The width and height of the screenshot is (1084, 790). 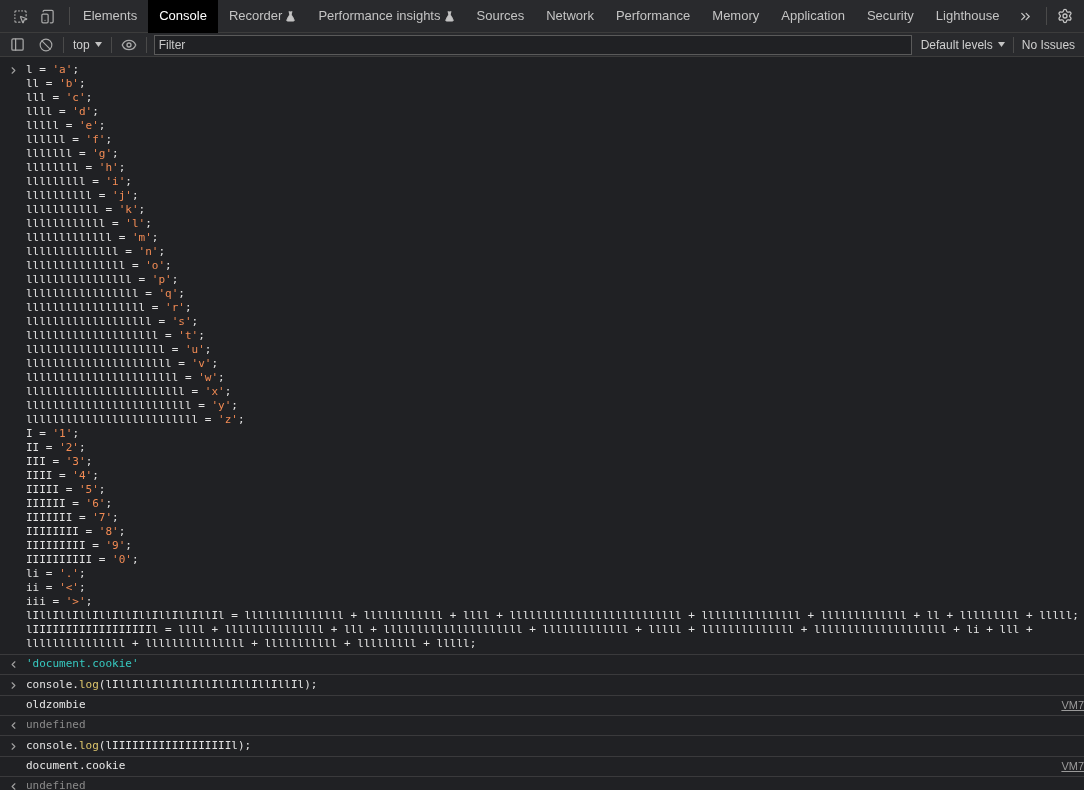 What do you see at coordinates (172, 685) in the screenshot?
I see `code-line: console.log(lIllIllIllIllIllIllIllIllIllIl);` at bounding box center [172, 685].